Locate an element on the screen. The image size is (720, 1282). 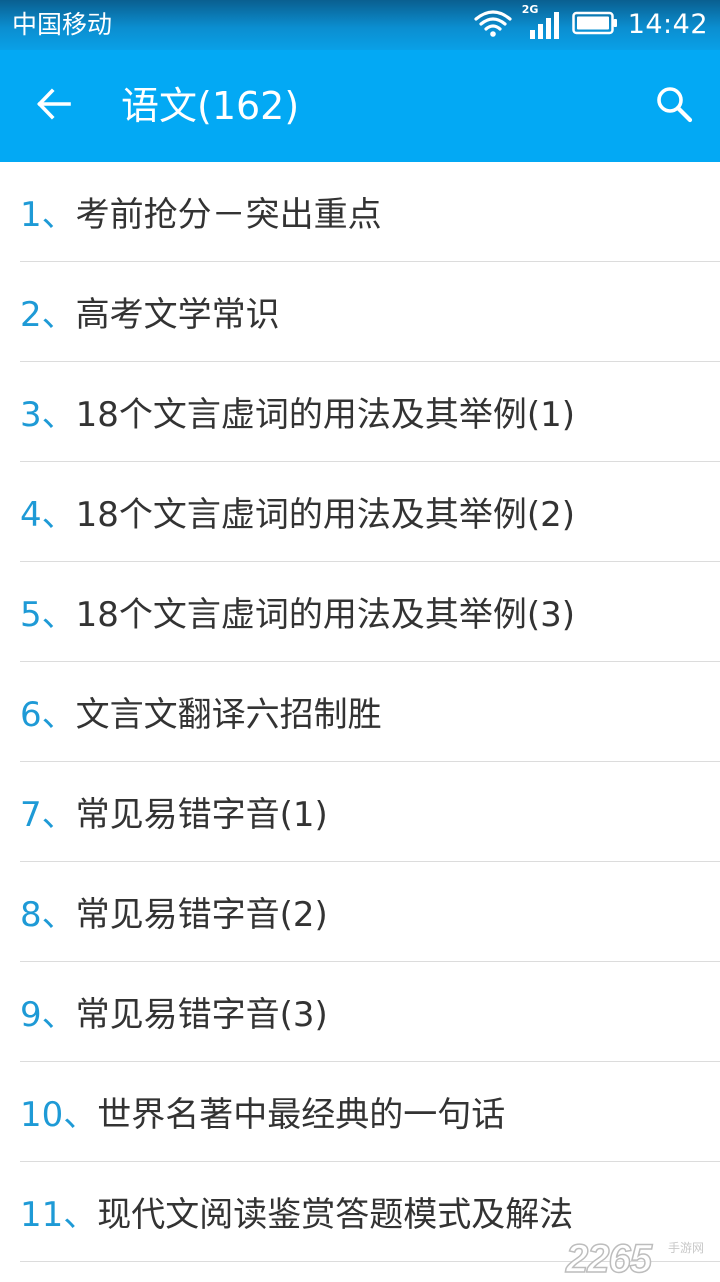
list-item: 5、 18个文言虚词的用法及其举例(3) is located at coordinates (370, 612).